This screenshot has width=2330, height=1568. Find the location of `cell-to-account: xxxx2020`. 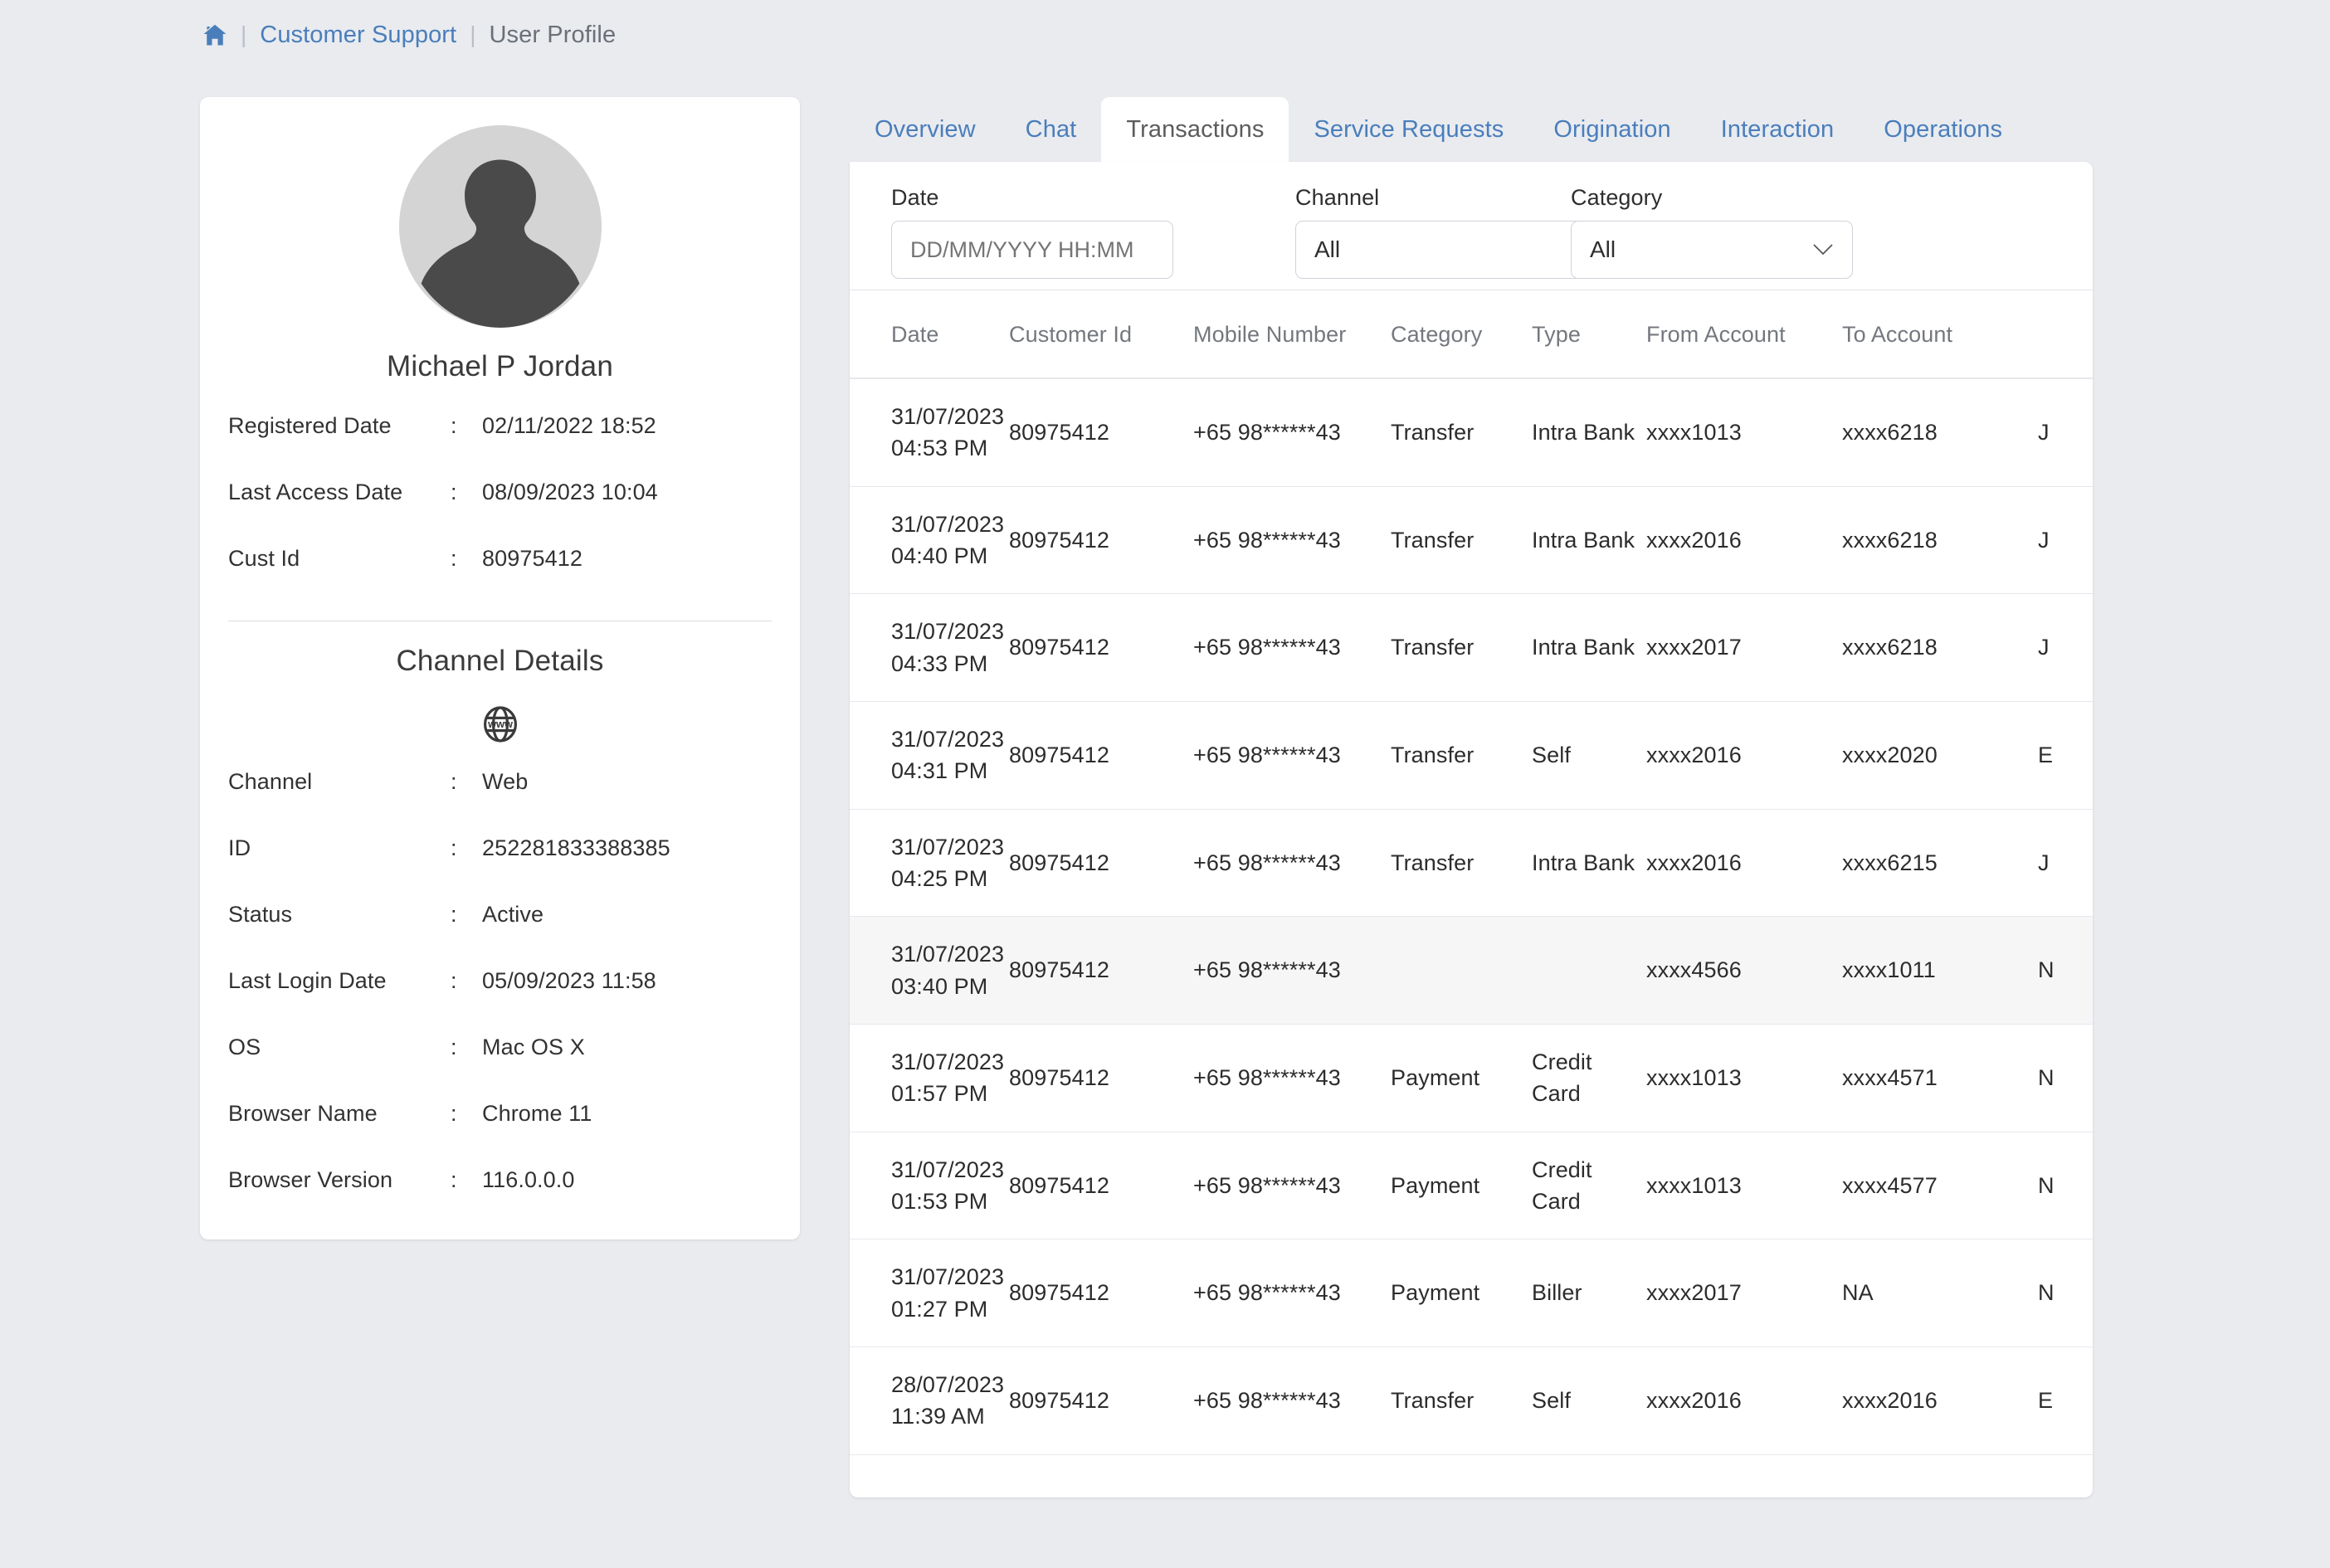

cell-to-account: xxxx2020 is located at coordinates (1940, 755).